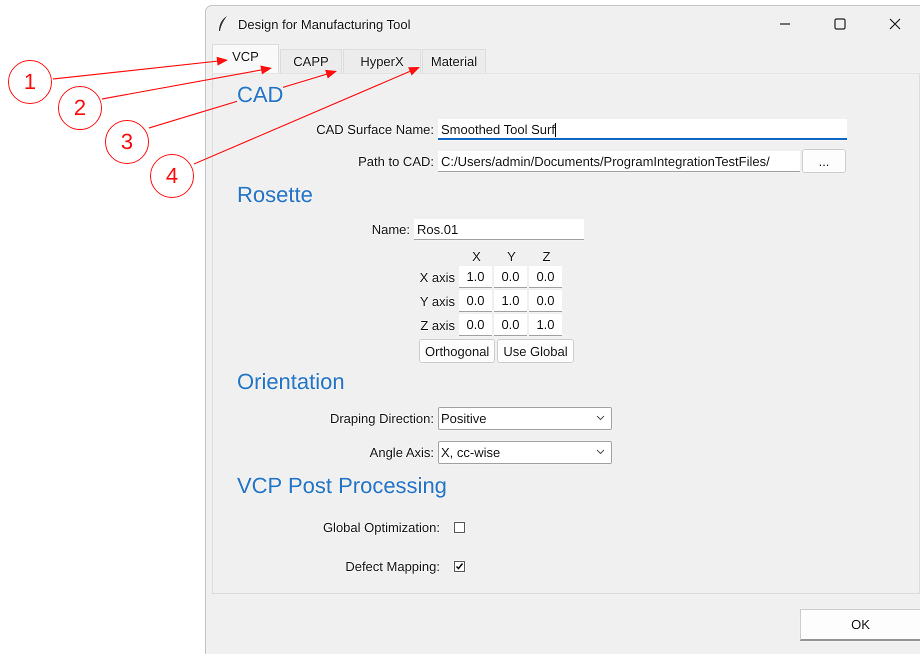 Image resolution: width=920 pixels, height=654 pixels. Describe the element at coordinates (172, 176) in the screenshot. I see `callout-number: 4` at that location.